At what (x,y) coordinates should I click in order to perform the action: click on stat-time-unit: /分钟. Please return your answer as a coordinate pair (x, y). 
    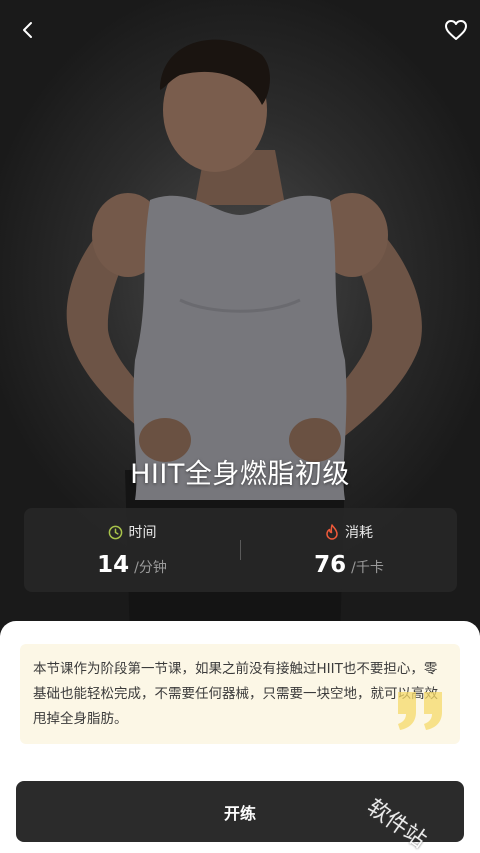
    Looking at the image, I should click on (150, 568).